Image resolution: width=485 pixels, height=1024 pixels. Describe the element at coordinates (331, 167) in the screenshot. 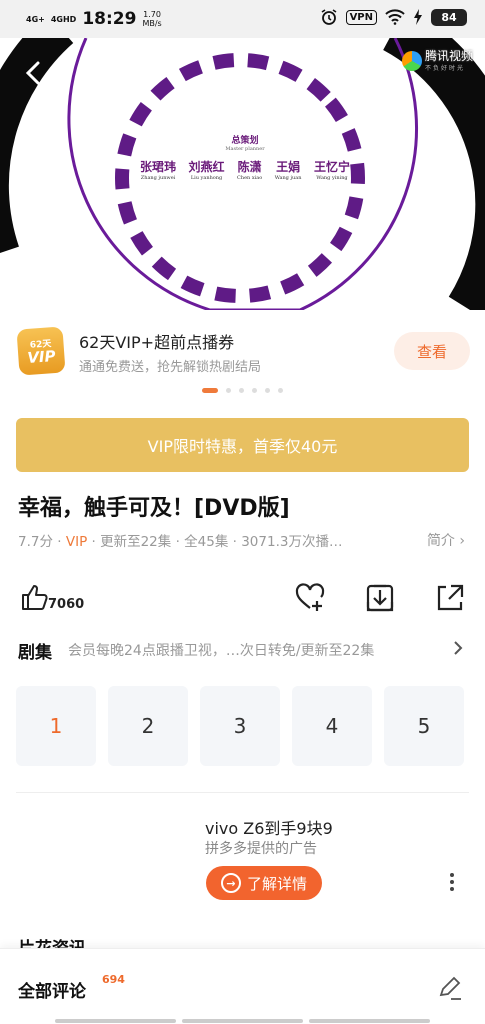

I see `credit-name: 王忆宁` at that location.